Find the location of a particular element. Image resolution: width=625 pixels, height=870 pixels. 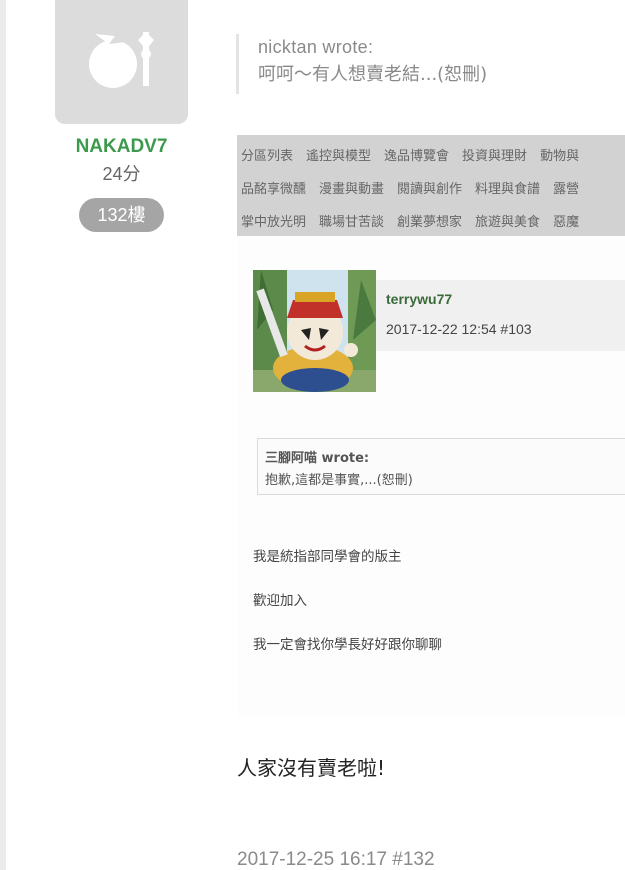

post-footer-timestamp: 2017-12-25 16:17 #132 is located at coordinates (336, 859).